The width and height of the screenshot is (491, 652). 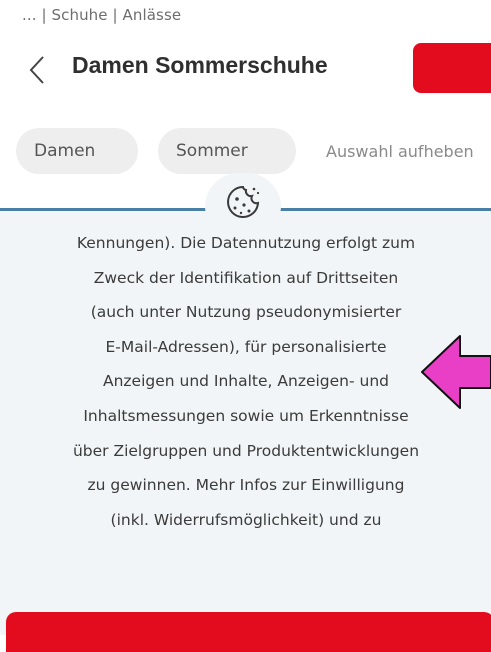 What do you see at coordinates (452, 68) in the screenshot?
I see `header-action-button` at bounding box center [452, 68].